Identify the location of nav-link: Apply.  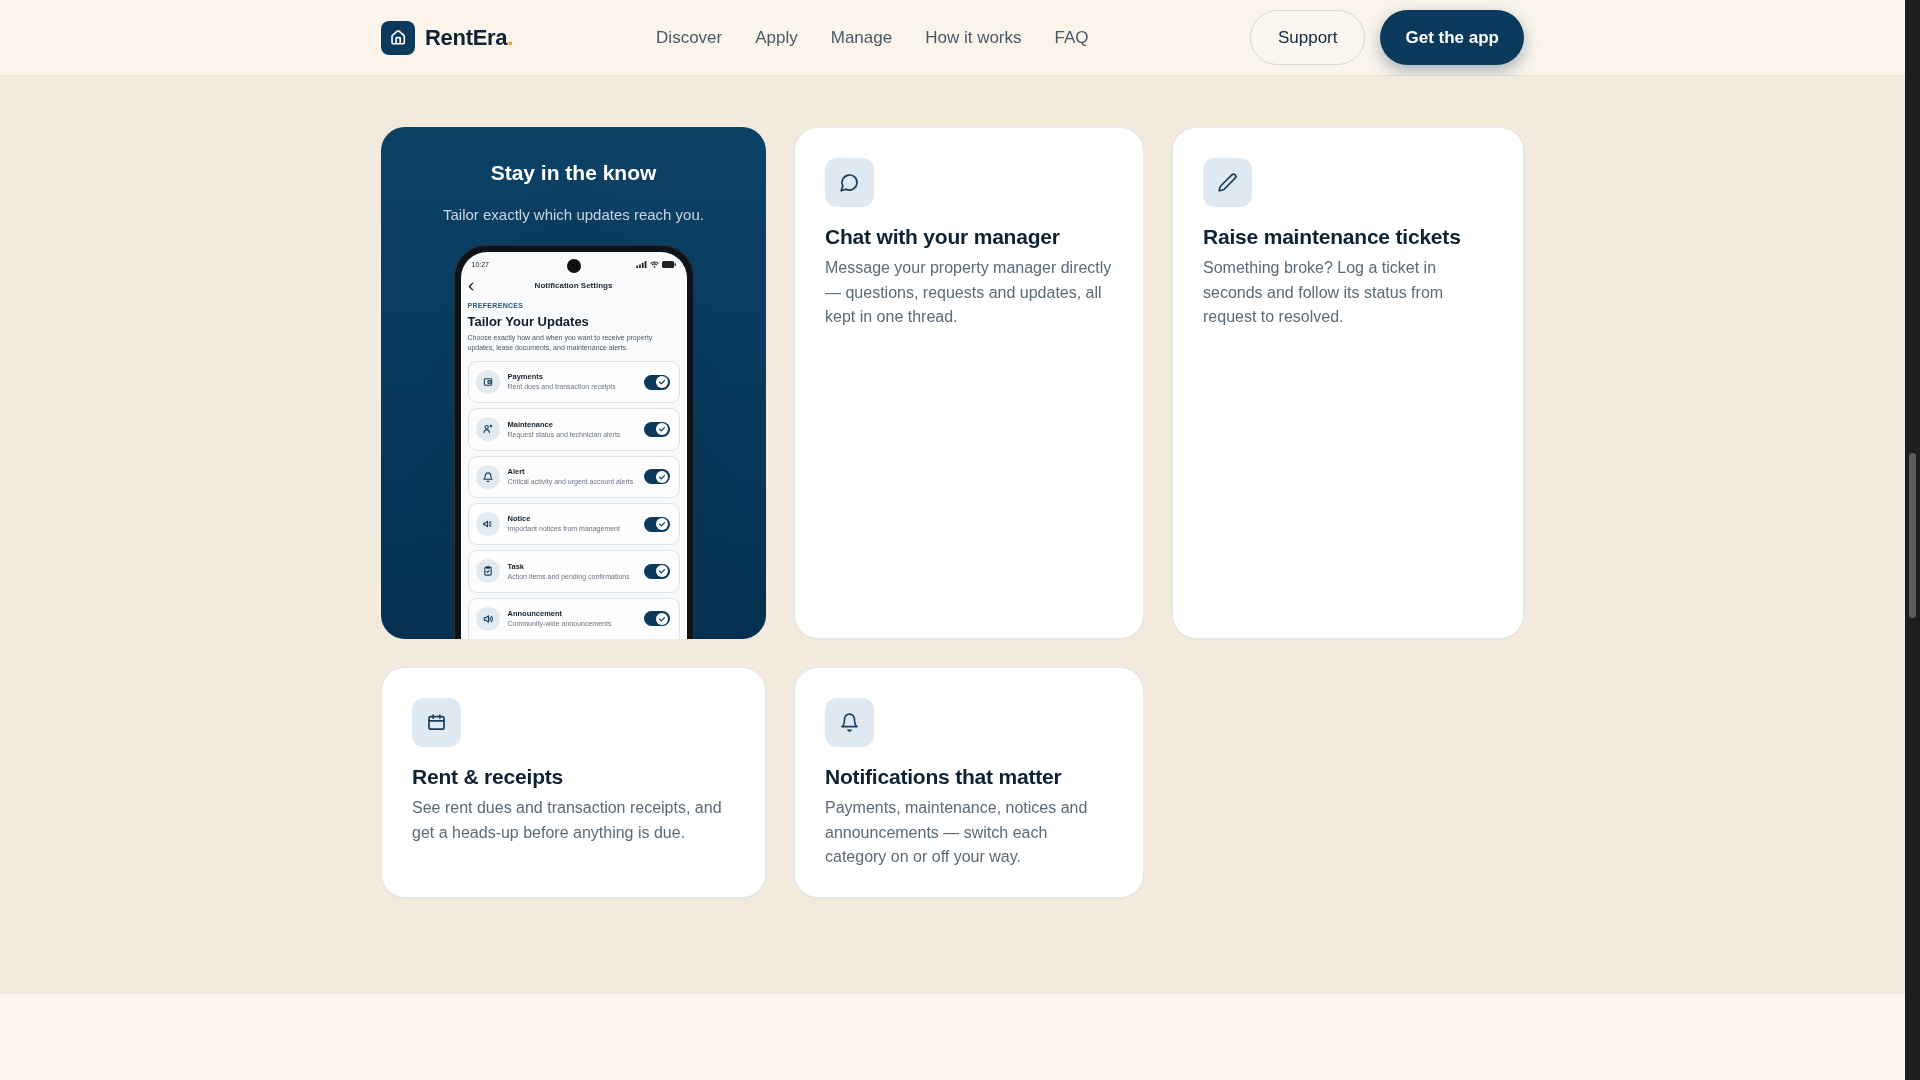
(776, 37).